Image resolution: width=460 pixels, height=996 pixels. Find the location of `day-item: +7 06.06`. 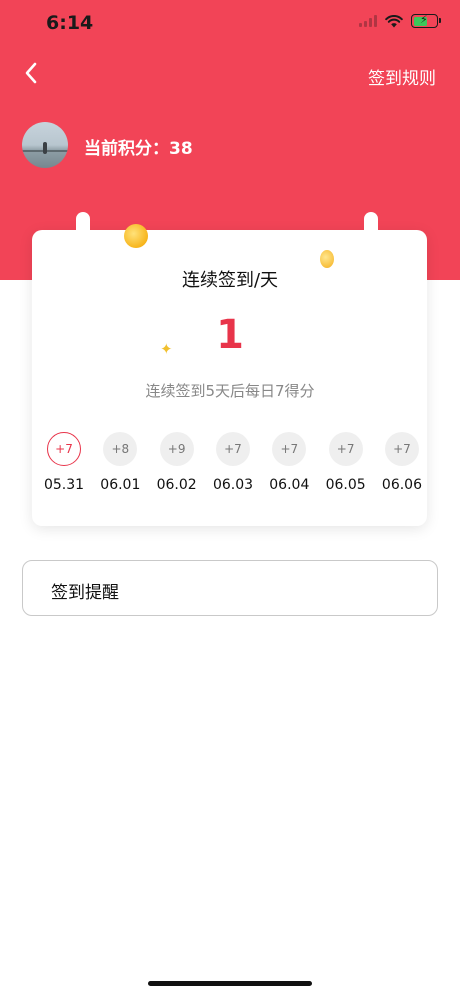

day-item: +7 06.06 is located at coordinates (402, 462).